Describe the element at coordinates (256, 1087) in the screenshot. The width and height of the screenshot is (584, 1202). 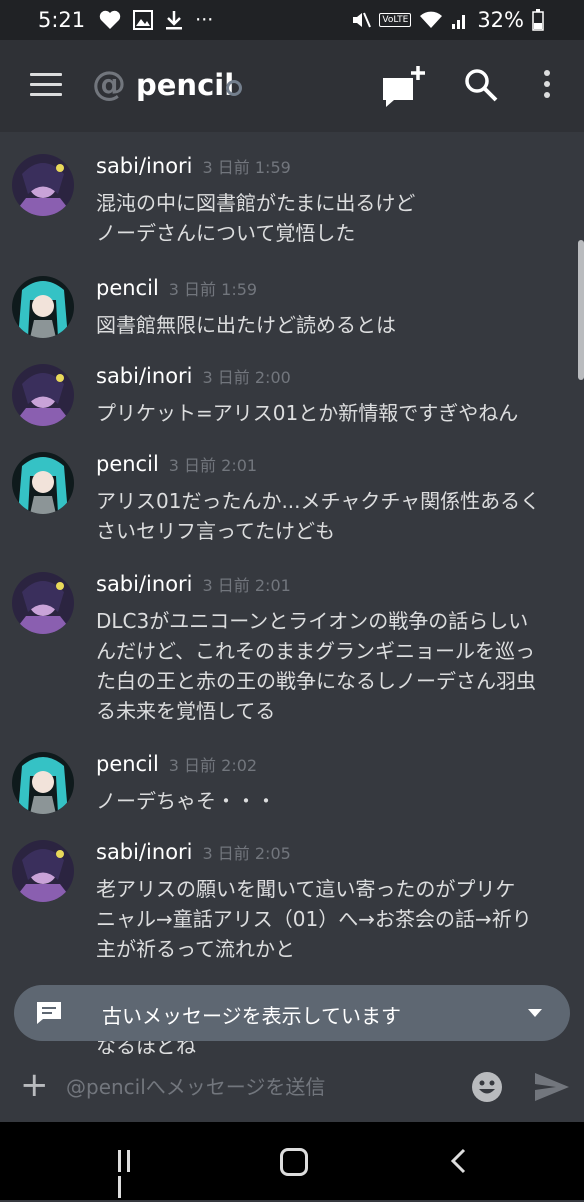
I see `message-input` at that location.